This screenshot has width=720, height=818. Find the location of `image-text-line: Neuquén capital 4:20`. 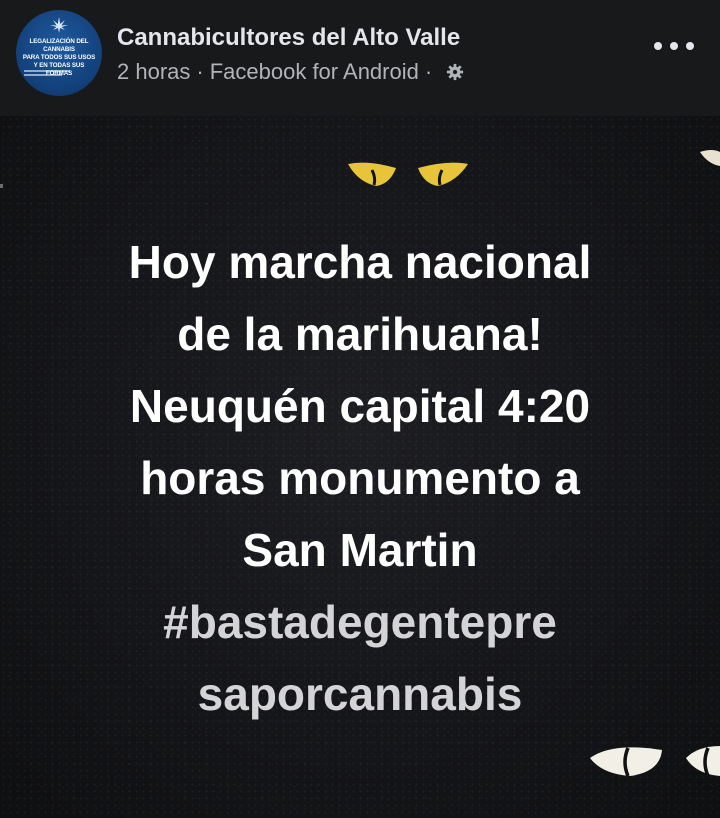

image-text-line: Neuquén capital 4:20 is located at coordinates (360, 406).